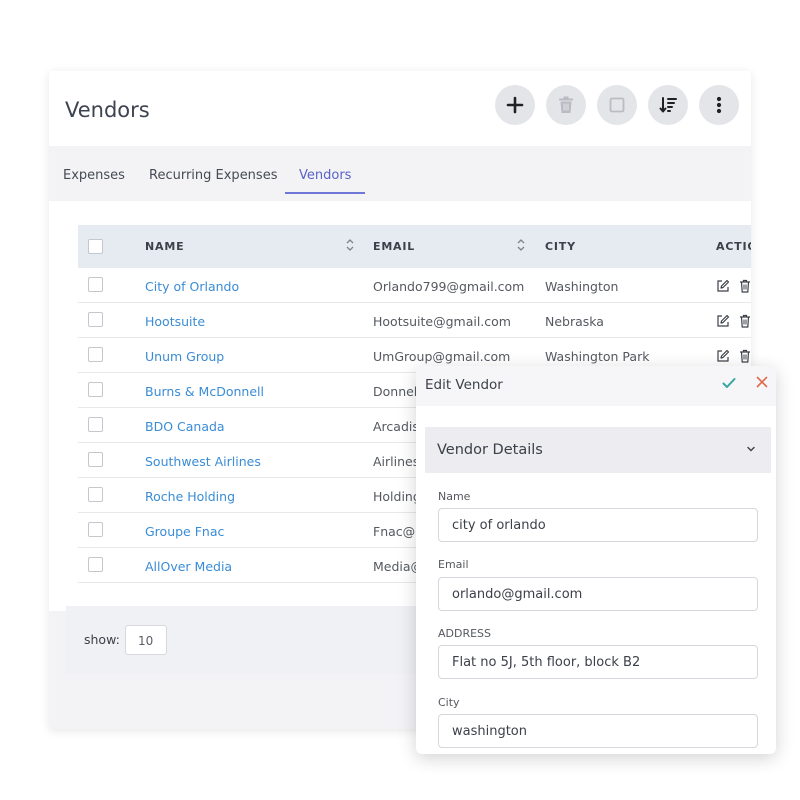 The width and height of the screenshot is (800, 800). What do you see at coordinates (598, 662) in the screenshot?
I see `address-field: Flat no 5J, 5th floor, block B2` at bounding box center [598, 662].